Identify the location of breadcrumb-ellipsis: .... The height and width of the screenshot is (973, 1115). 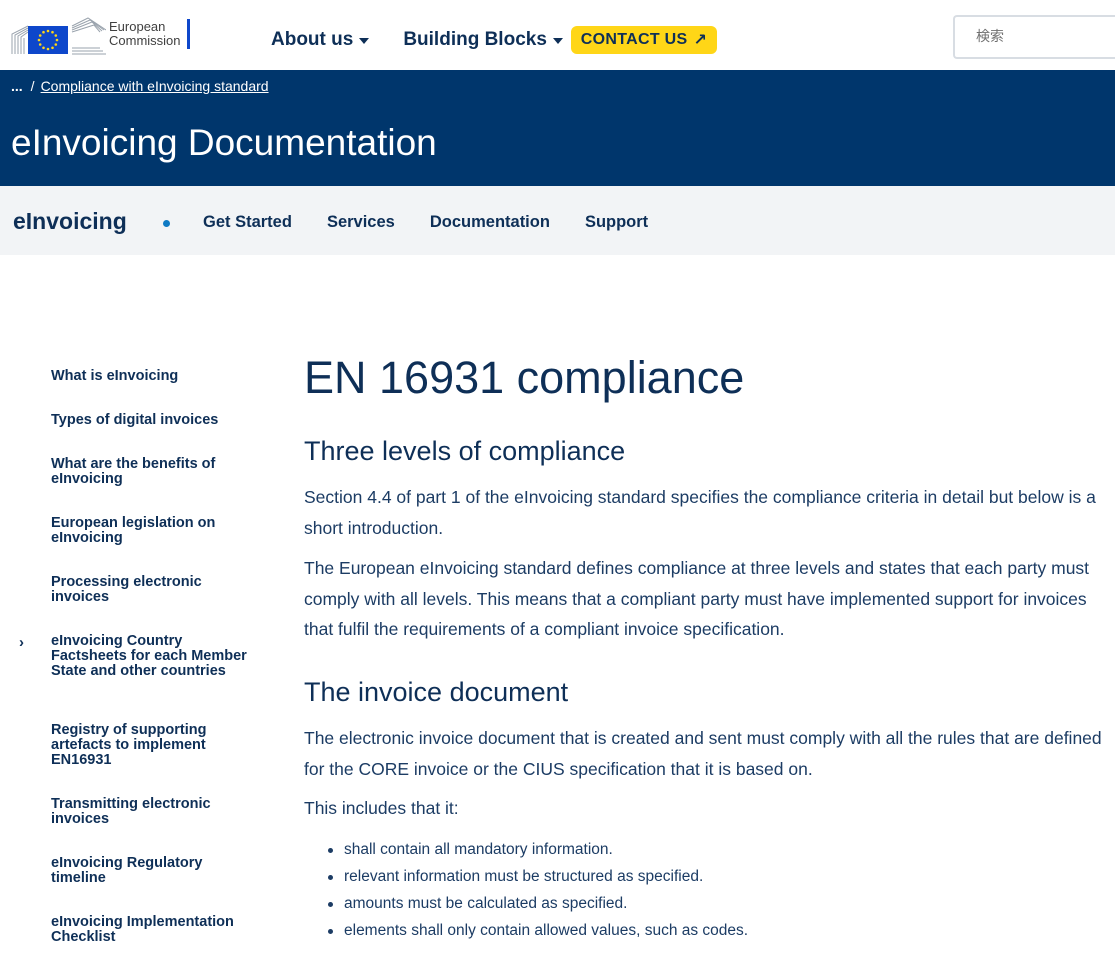
(17, 86).